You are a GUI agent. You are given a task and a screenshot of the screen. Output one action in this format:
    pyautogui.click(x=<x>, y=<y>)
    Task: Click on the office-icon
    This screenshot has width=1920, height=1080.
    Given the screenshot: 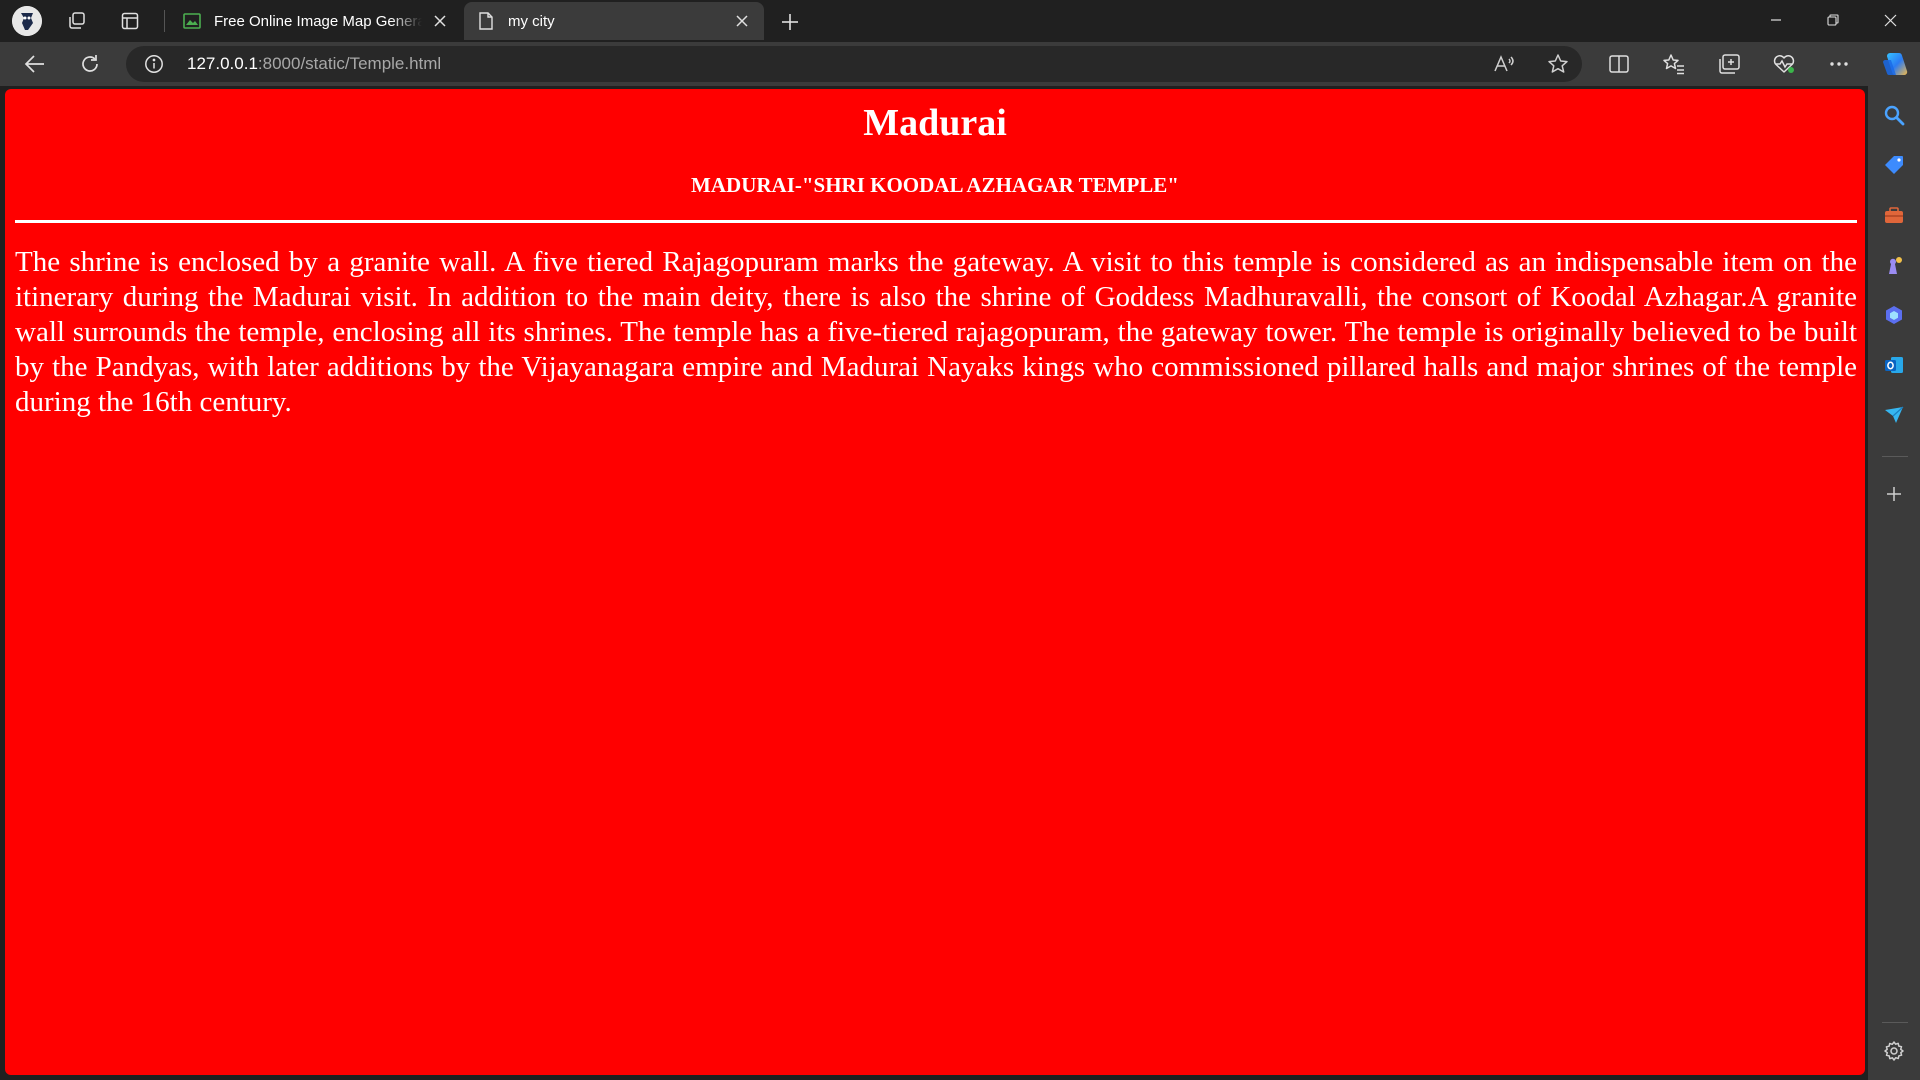 What is the action you would take?
    pyautogui.click(x=1894, y=315)
    